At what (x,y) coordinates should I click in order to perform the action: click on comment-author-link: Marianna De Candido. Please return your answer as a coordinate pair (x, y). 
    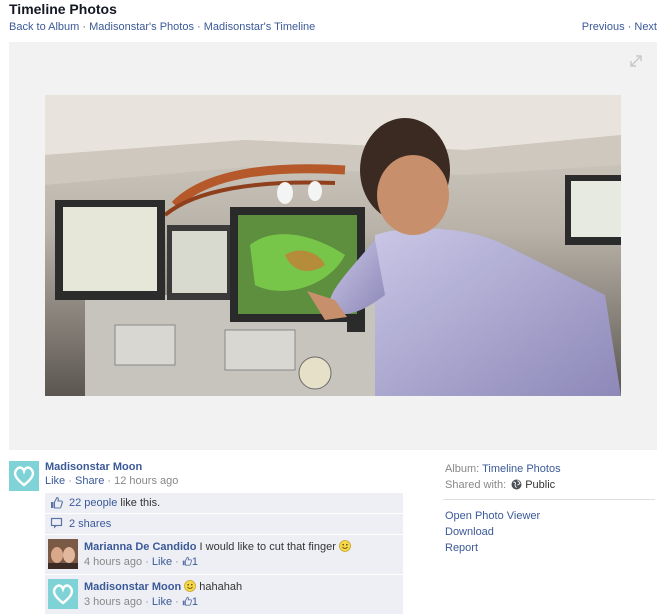
    Looking at the image, I should click on (140, 547).